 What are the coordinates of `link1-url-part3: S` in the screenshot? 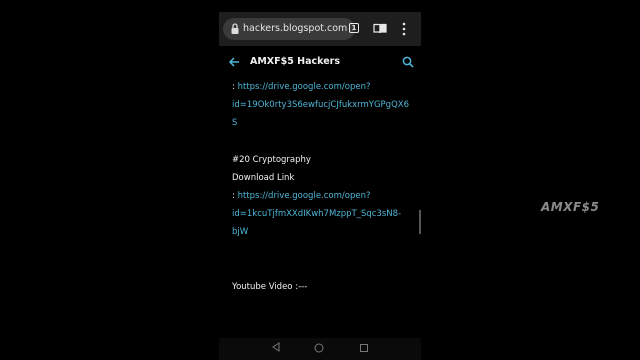 It's located at (234, 123).